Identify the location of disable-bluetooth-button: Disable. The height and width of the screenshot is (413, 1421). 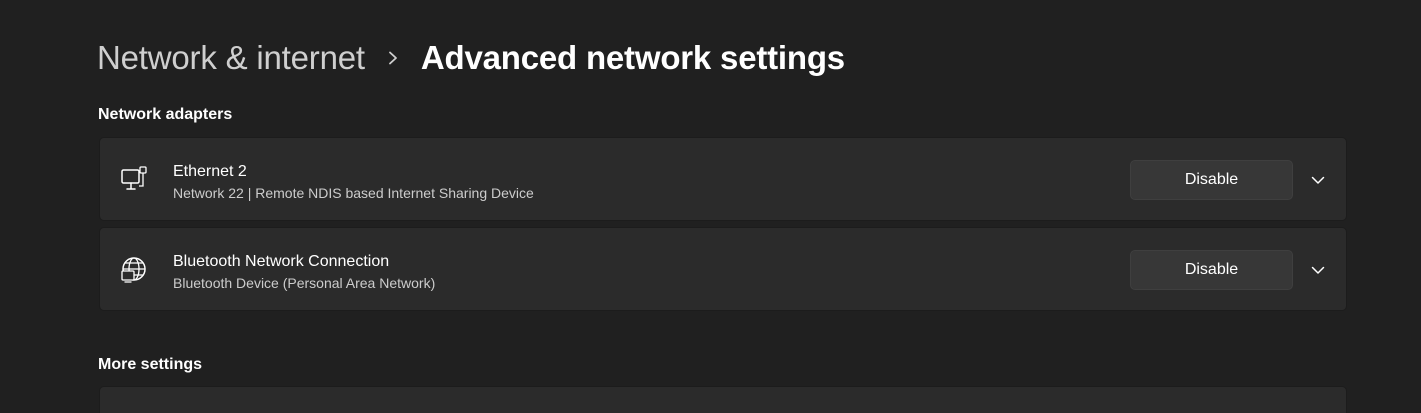
(1211, 270).